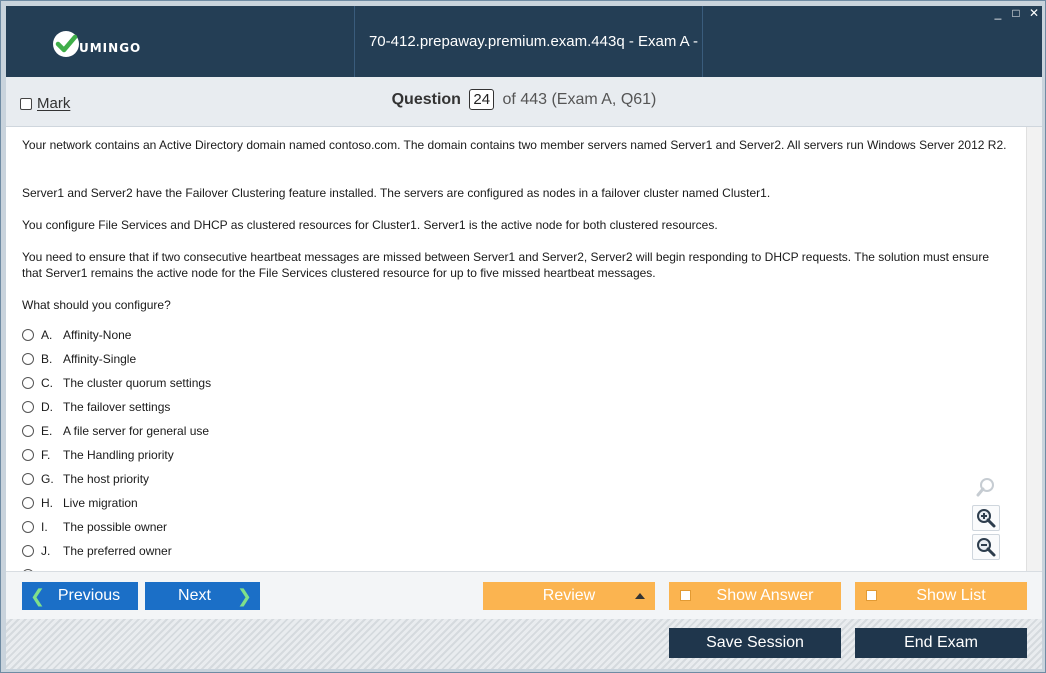 This screenshot has height=673, width=1046. Describe the element at coordinates (97, 335) in the screenshot. I see `option-text: Affinity-None` at that location.